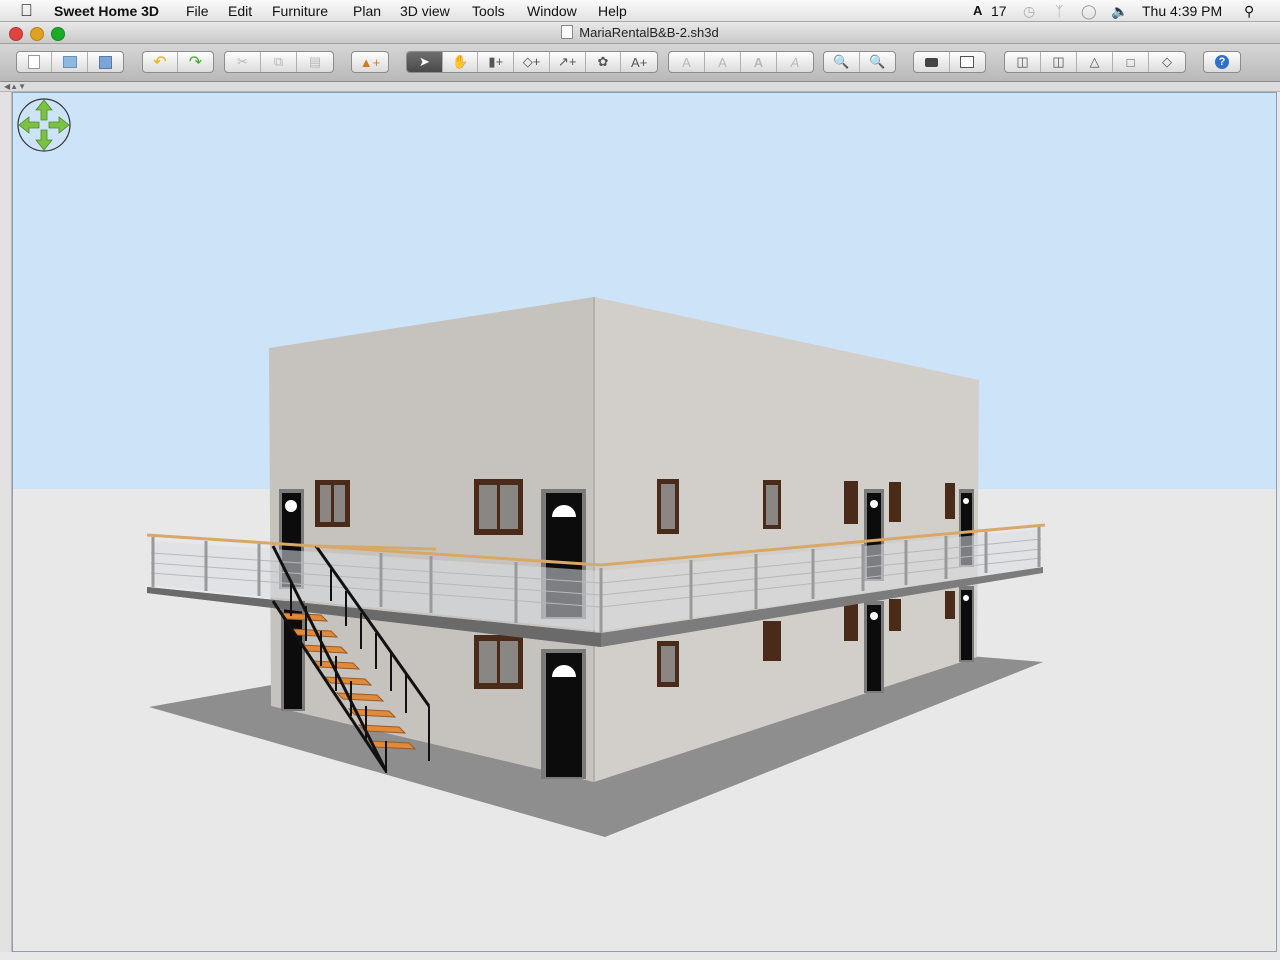  What do you see at coordinates (240, 11) in the screenshot?
I see `menu-edit: Edit` at bounding box center [240, 11].